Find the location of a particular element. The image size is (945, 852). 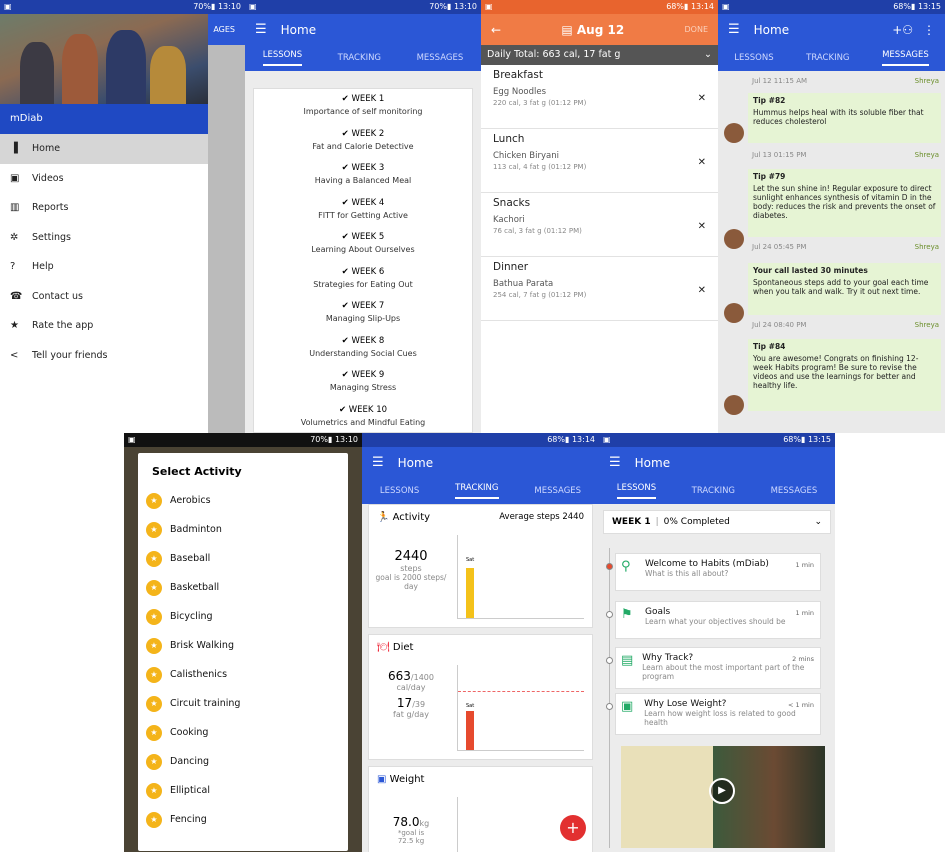

drawer-item: ▣ Videos is located at coordinates (104, 179).